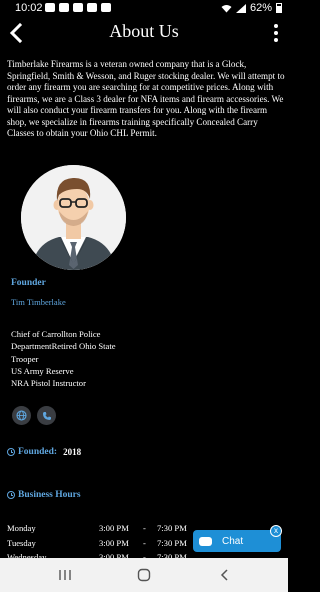 The width and height of the screenshot is (320, 592). I want to click on business-hours-heading: Business Hours, so click(44, 495).